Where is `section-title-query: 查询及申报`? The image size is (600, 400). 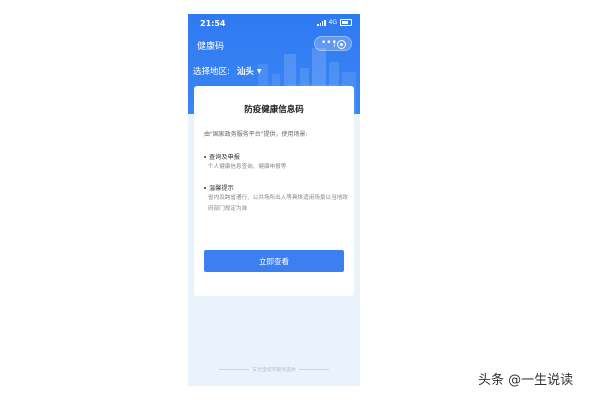 section-title-query: 查询及申报 is located at coordinates (222, 156).